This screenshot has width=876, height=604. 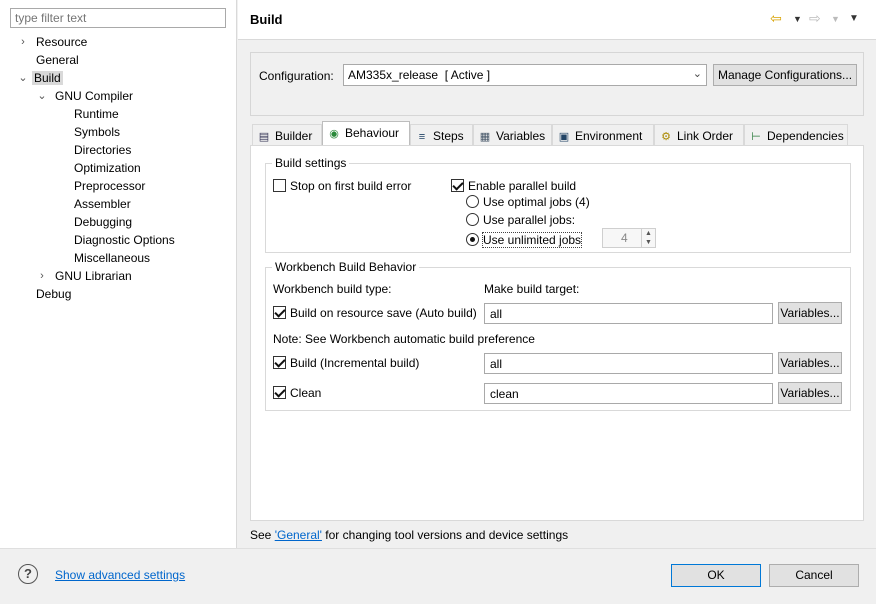 I want to click on tree-item-gnu-librarian: › GNU Librarian, so click(x=87, y=276).